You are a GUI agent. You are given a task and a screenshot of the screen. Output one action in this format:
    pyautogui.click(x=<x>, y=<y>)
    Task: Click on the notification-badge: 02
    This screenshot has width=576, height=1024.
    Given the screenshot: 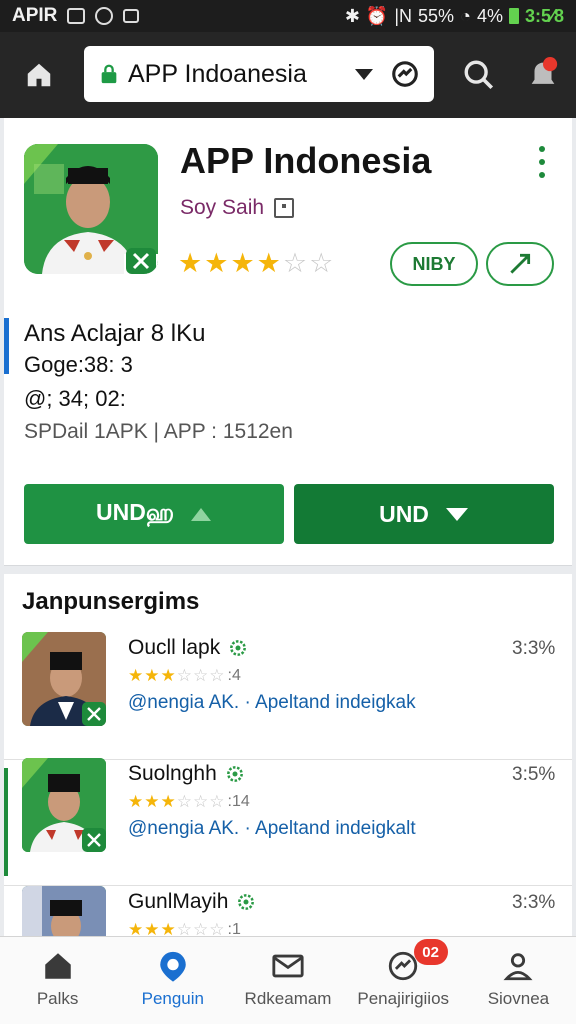 What is the action you would take?
    pyautogui.click(x=430, y=952)
    